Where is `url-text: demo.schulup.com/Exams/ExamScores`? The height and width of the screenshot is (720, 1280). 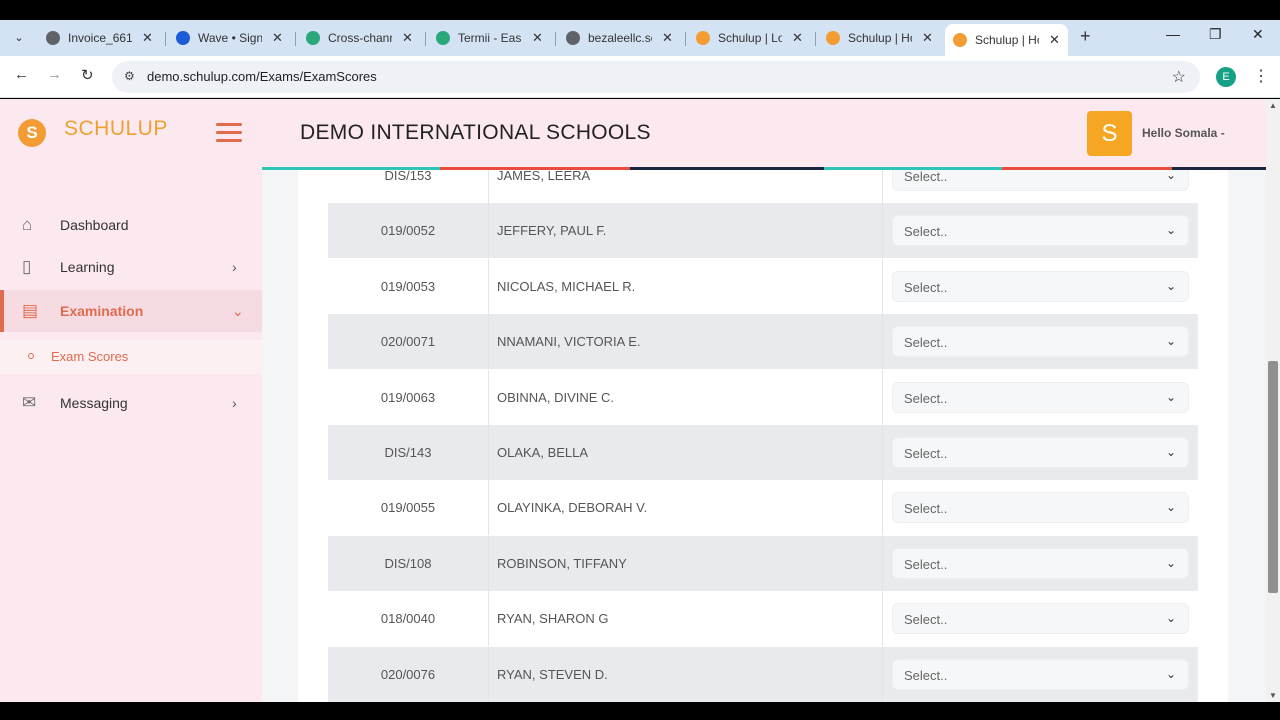
url-text: demo.schulup.com/Exams/ExamScores is located at coordinates (262, 76).